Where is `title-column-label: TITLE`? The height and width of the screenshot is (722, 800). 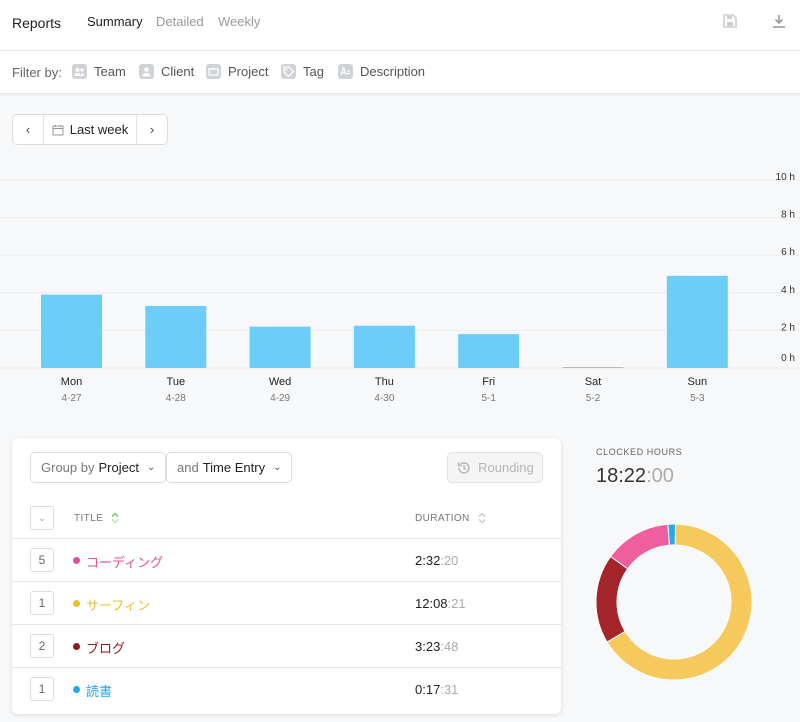
title-column-label: TITLE is located at coordinates (89, 518).